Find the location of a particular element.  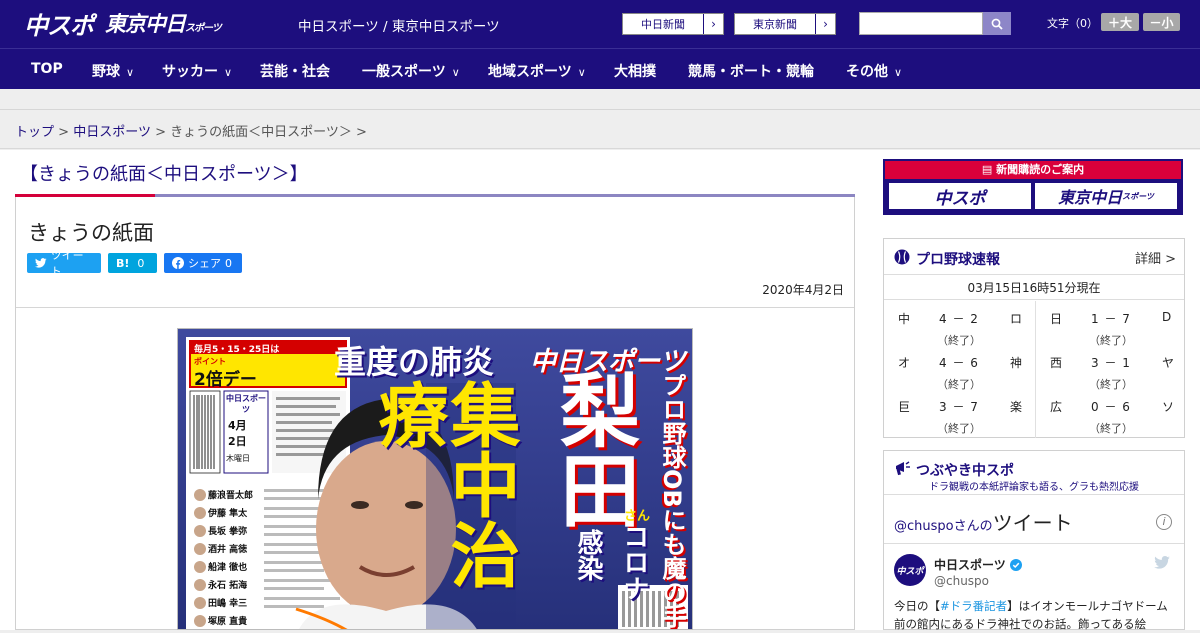

site-title: 中日スポーツ / 東京中日スポーツ is located at coordinates (399, 27).